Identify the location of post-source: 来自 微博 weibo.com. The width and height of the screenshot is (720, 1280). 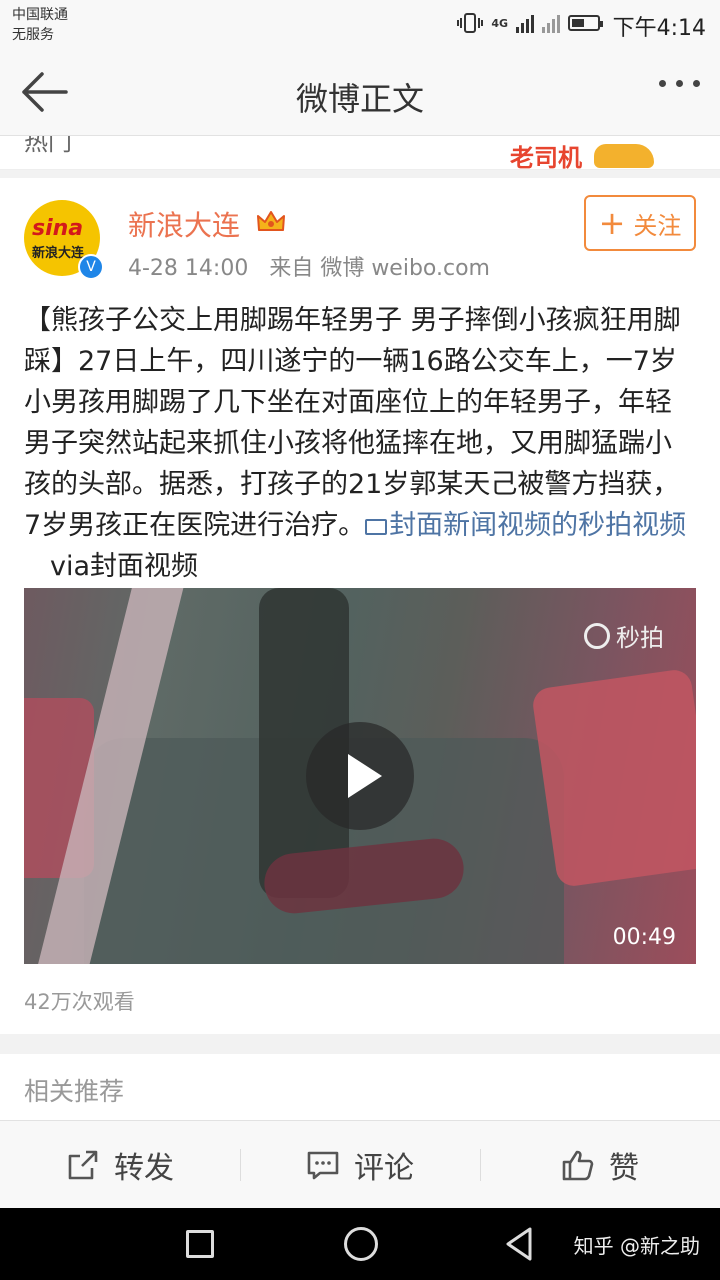
(379, 268).